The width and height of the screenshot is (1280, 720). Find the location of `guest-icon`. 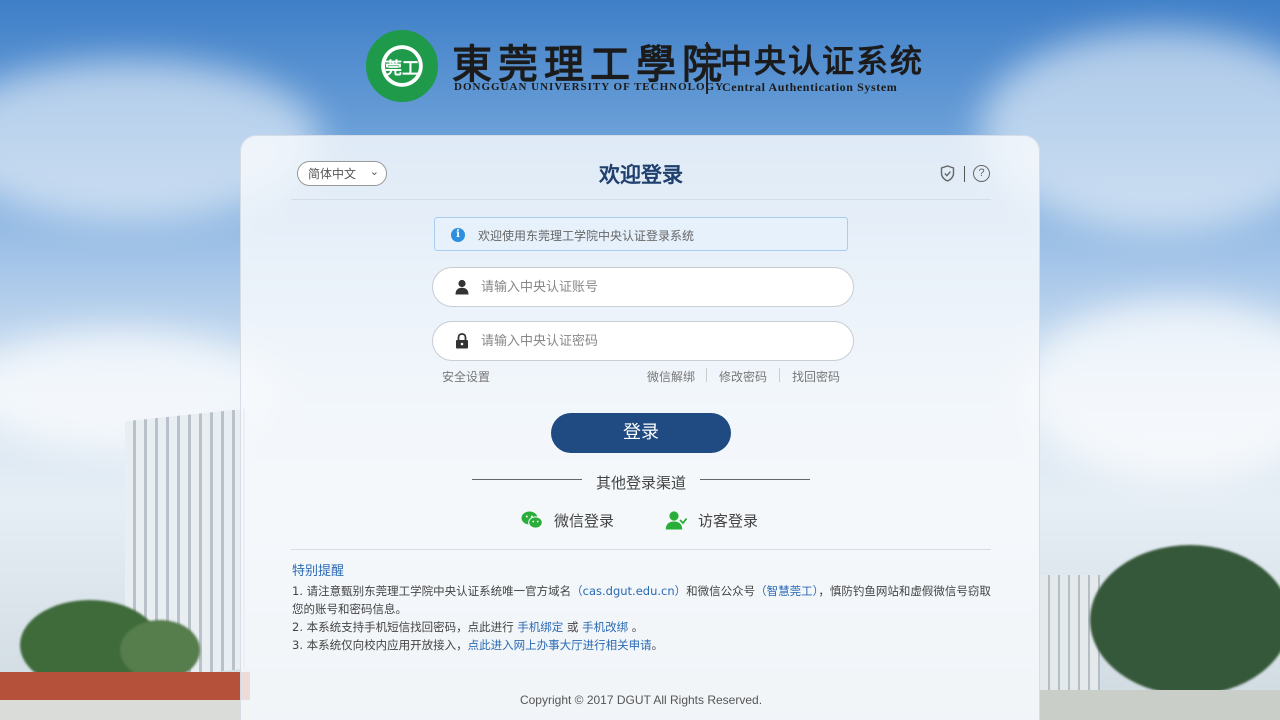

guest-icon is located at coordinates (676, 520).